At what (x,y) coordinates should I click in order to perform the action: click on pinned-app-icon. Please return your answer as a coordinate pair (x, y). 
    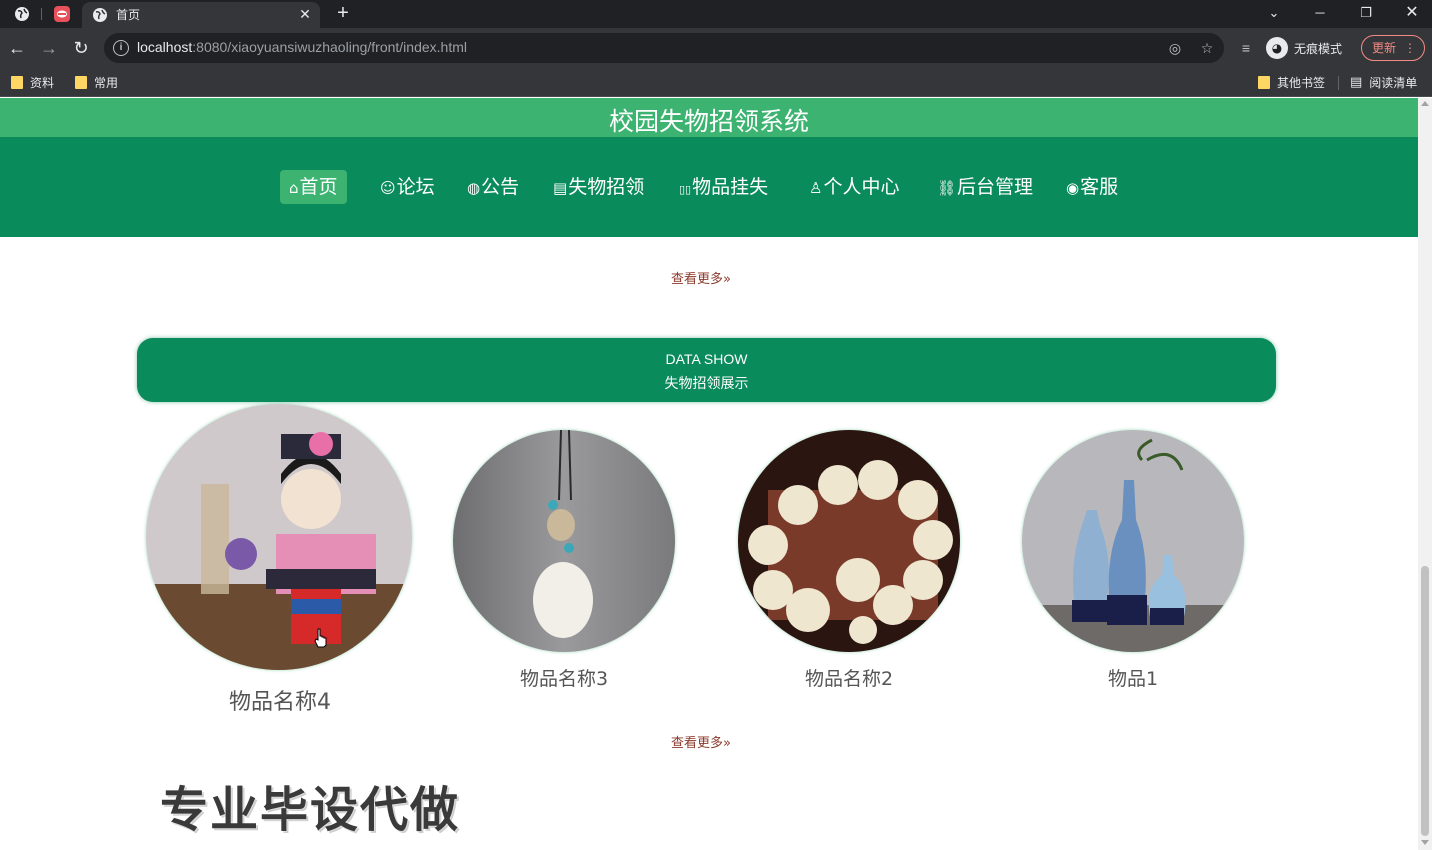
    Looking at the image, I should click on (62, 14).